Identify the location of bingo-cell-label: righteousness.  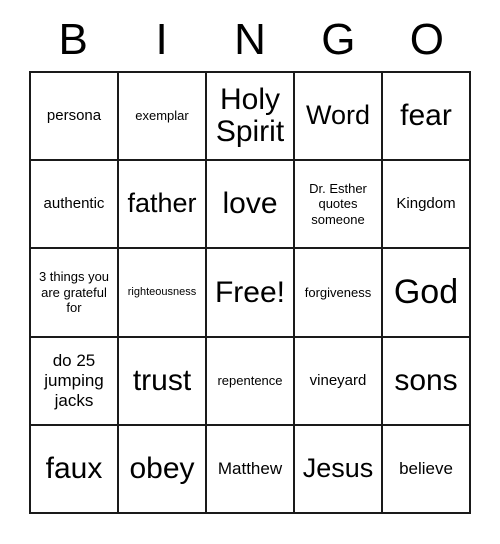
(162, 291).